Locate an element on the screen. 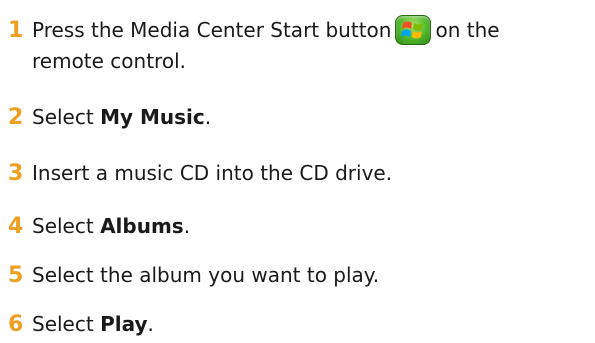 The image size is (595, 343). step-number: 5 is located at coordinates (16, 275).